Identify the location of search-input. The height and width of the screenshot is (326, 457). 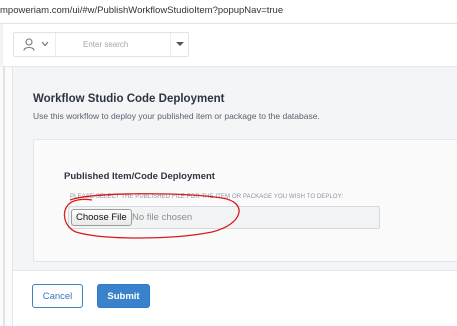
(113, 44).